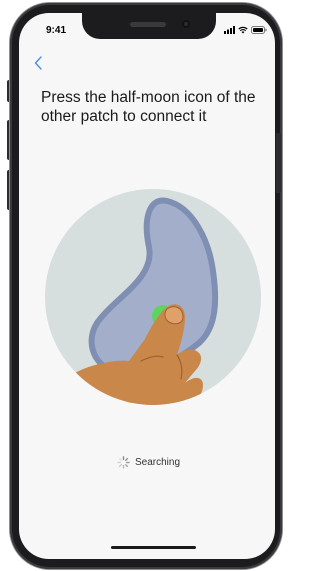 Image resolution: width=320 pixels, height=571 pixels. I want to click on battery-icon, so click(259, 30).